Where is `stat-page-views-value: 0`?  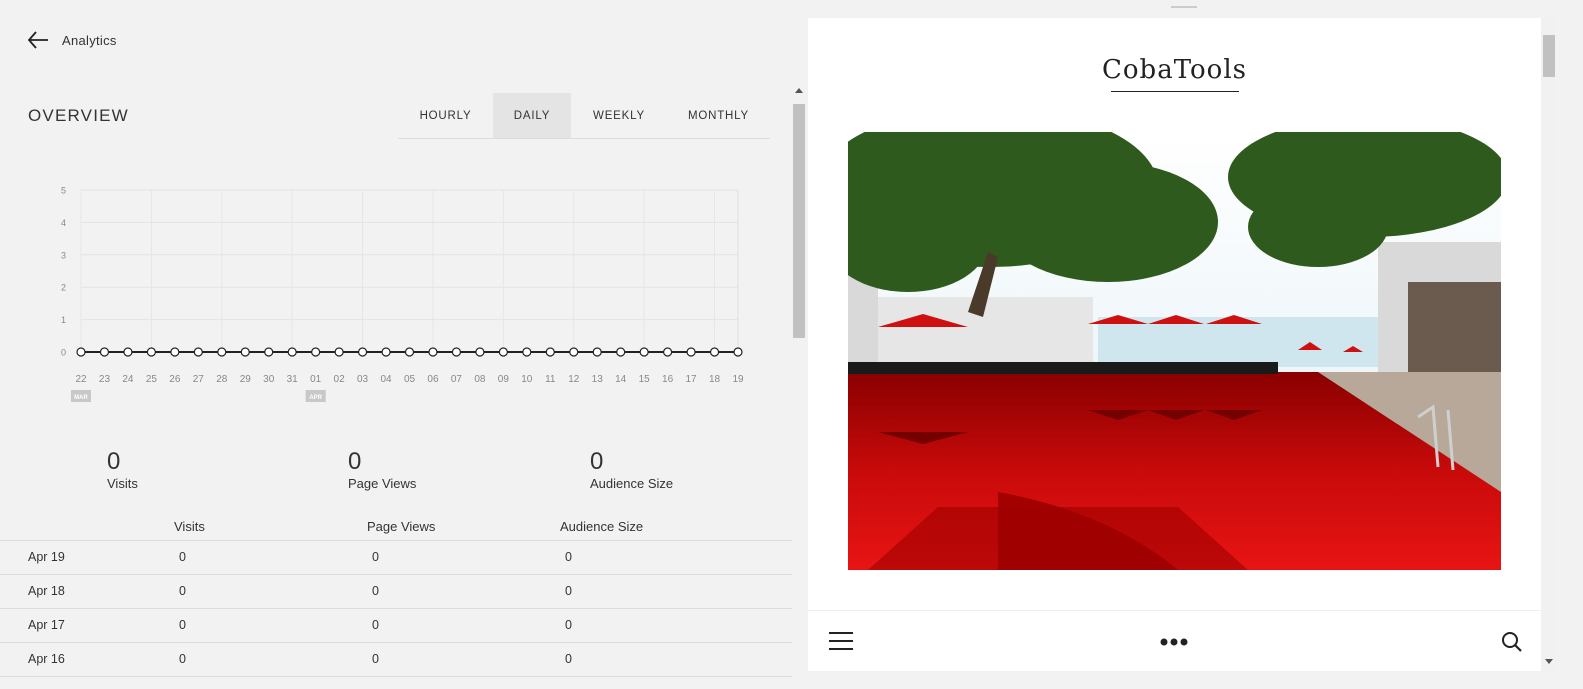
stat-page-views-value: 0 is located at coordinates (355, 461).